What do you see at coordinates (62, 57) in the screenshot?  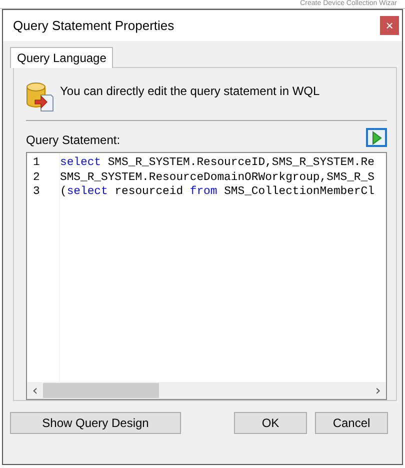 I see `tab: Query Language` at bounding box center [62, 57].